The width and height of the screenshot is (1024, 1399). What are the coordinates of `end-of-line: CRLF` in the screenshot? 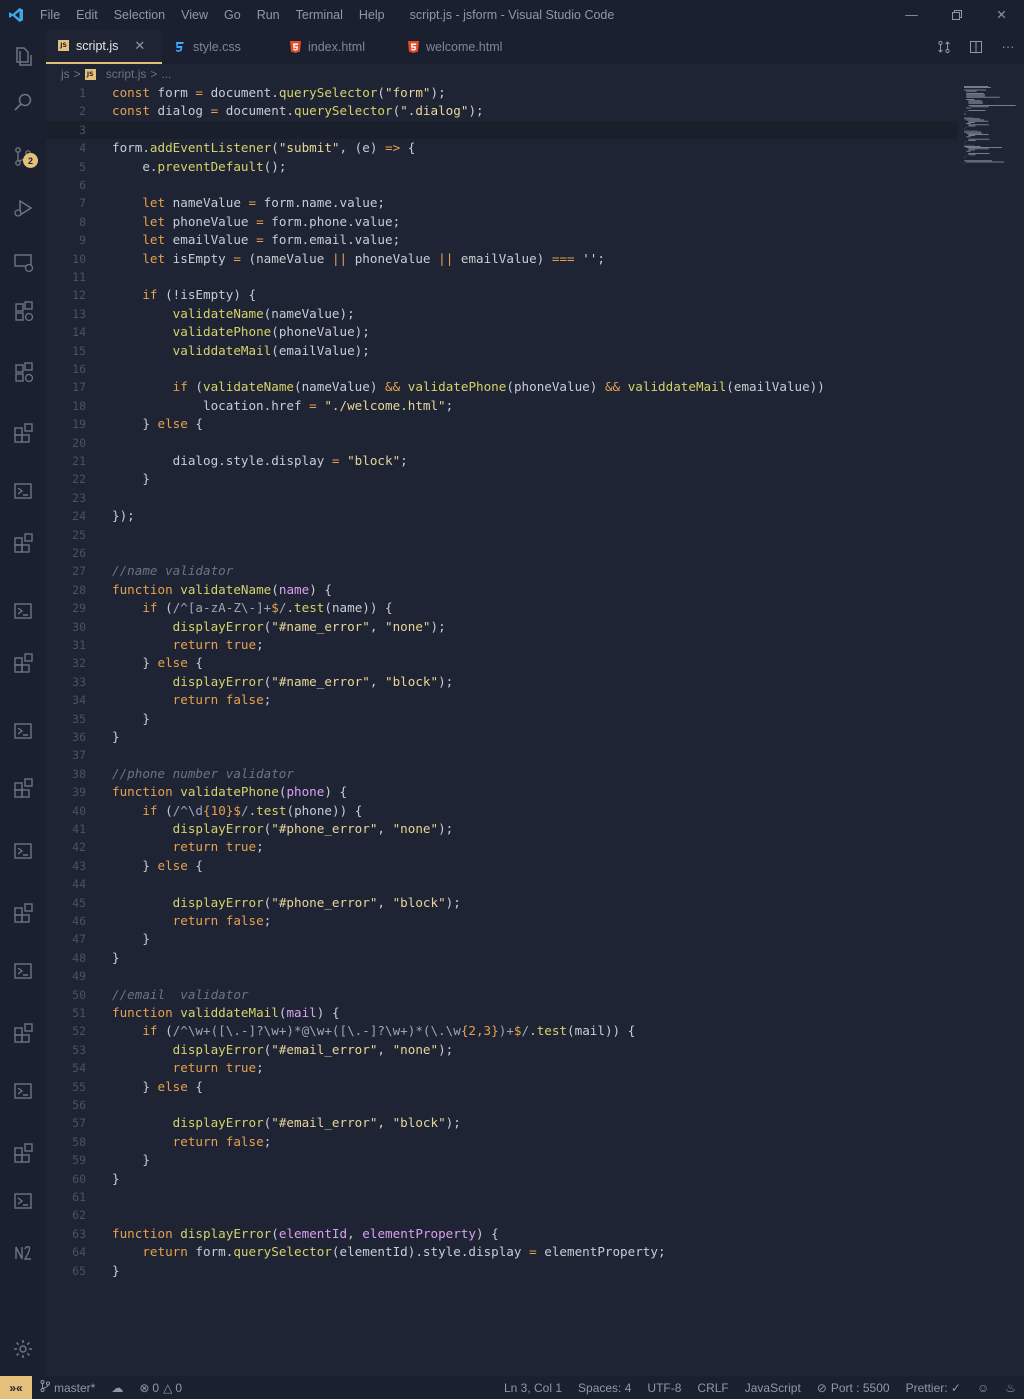 It's located at (712, 1388).